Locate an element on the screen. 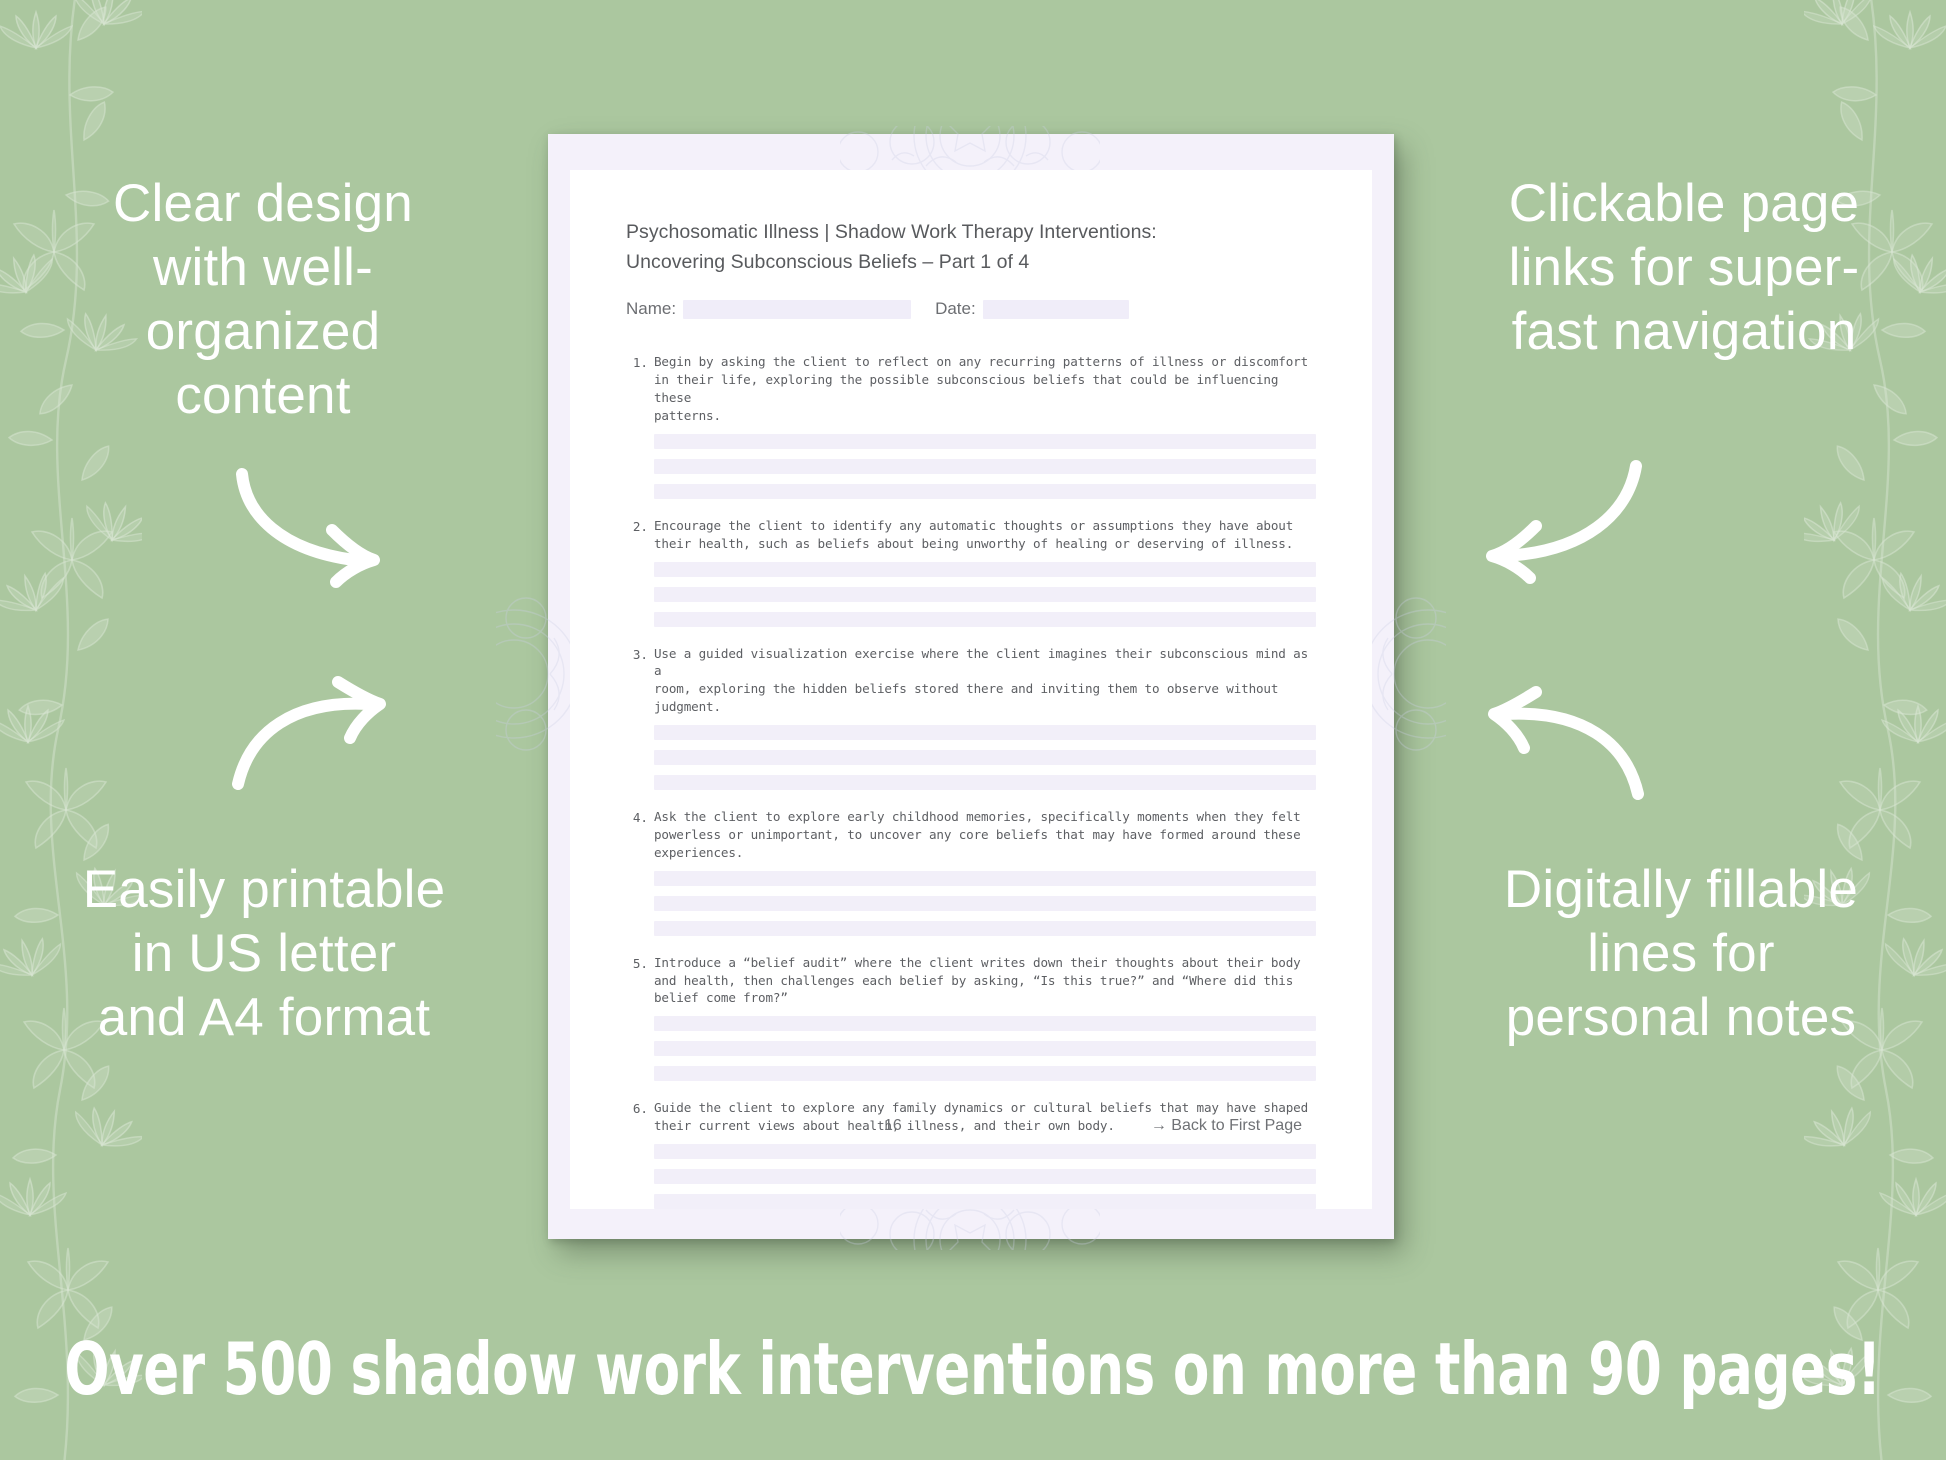 The image size is (1946, 1460). date-label: Date: is located at coordinates (955, 309).